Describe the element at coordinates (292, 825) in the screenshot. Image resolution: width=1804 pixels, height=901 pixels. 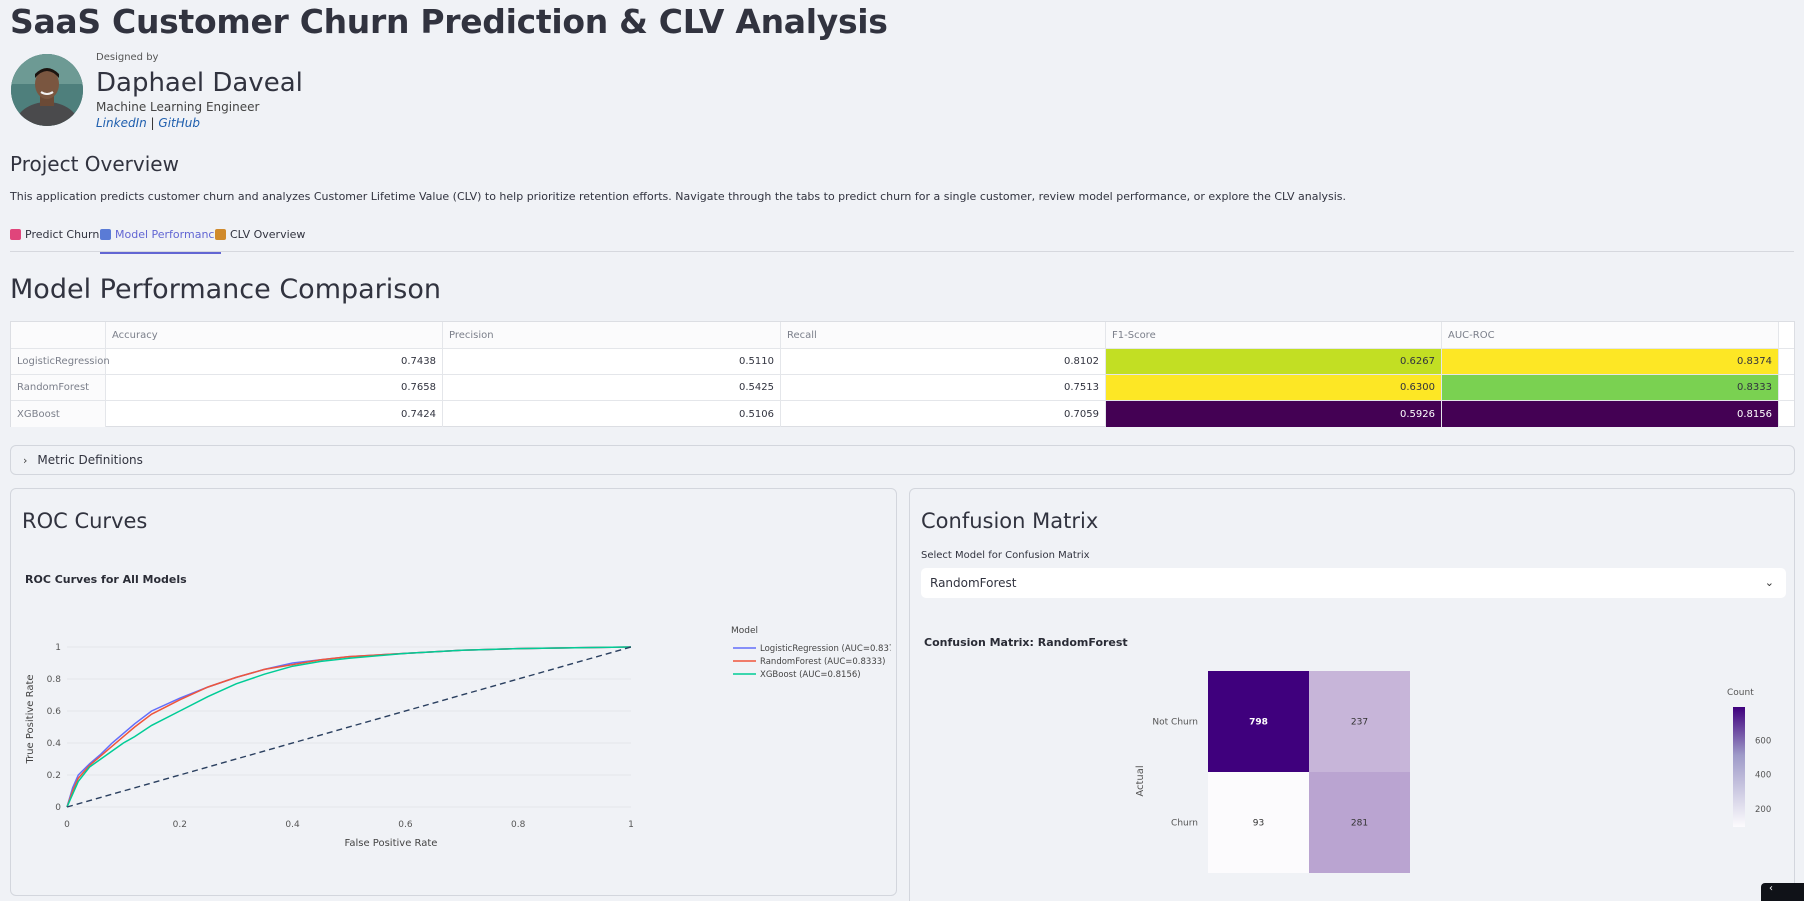
I see `x-tick-label: 0.4` at that location.